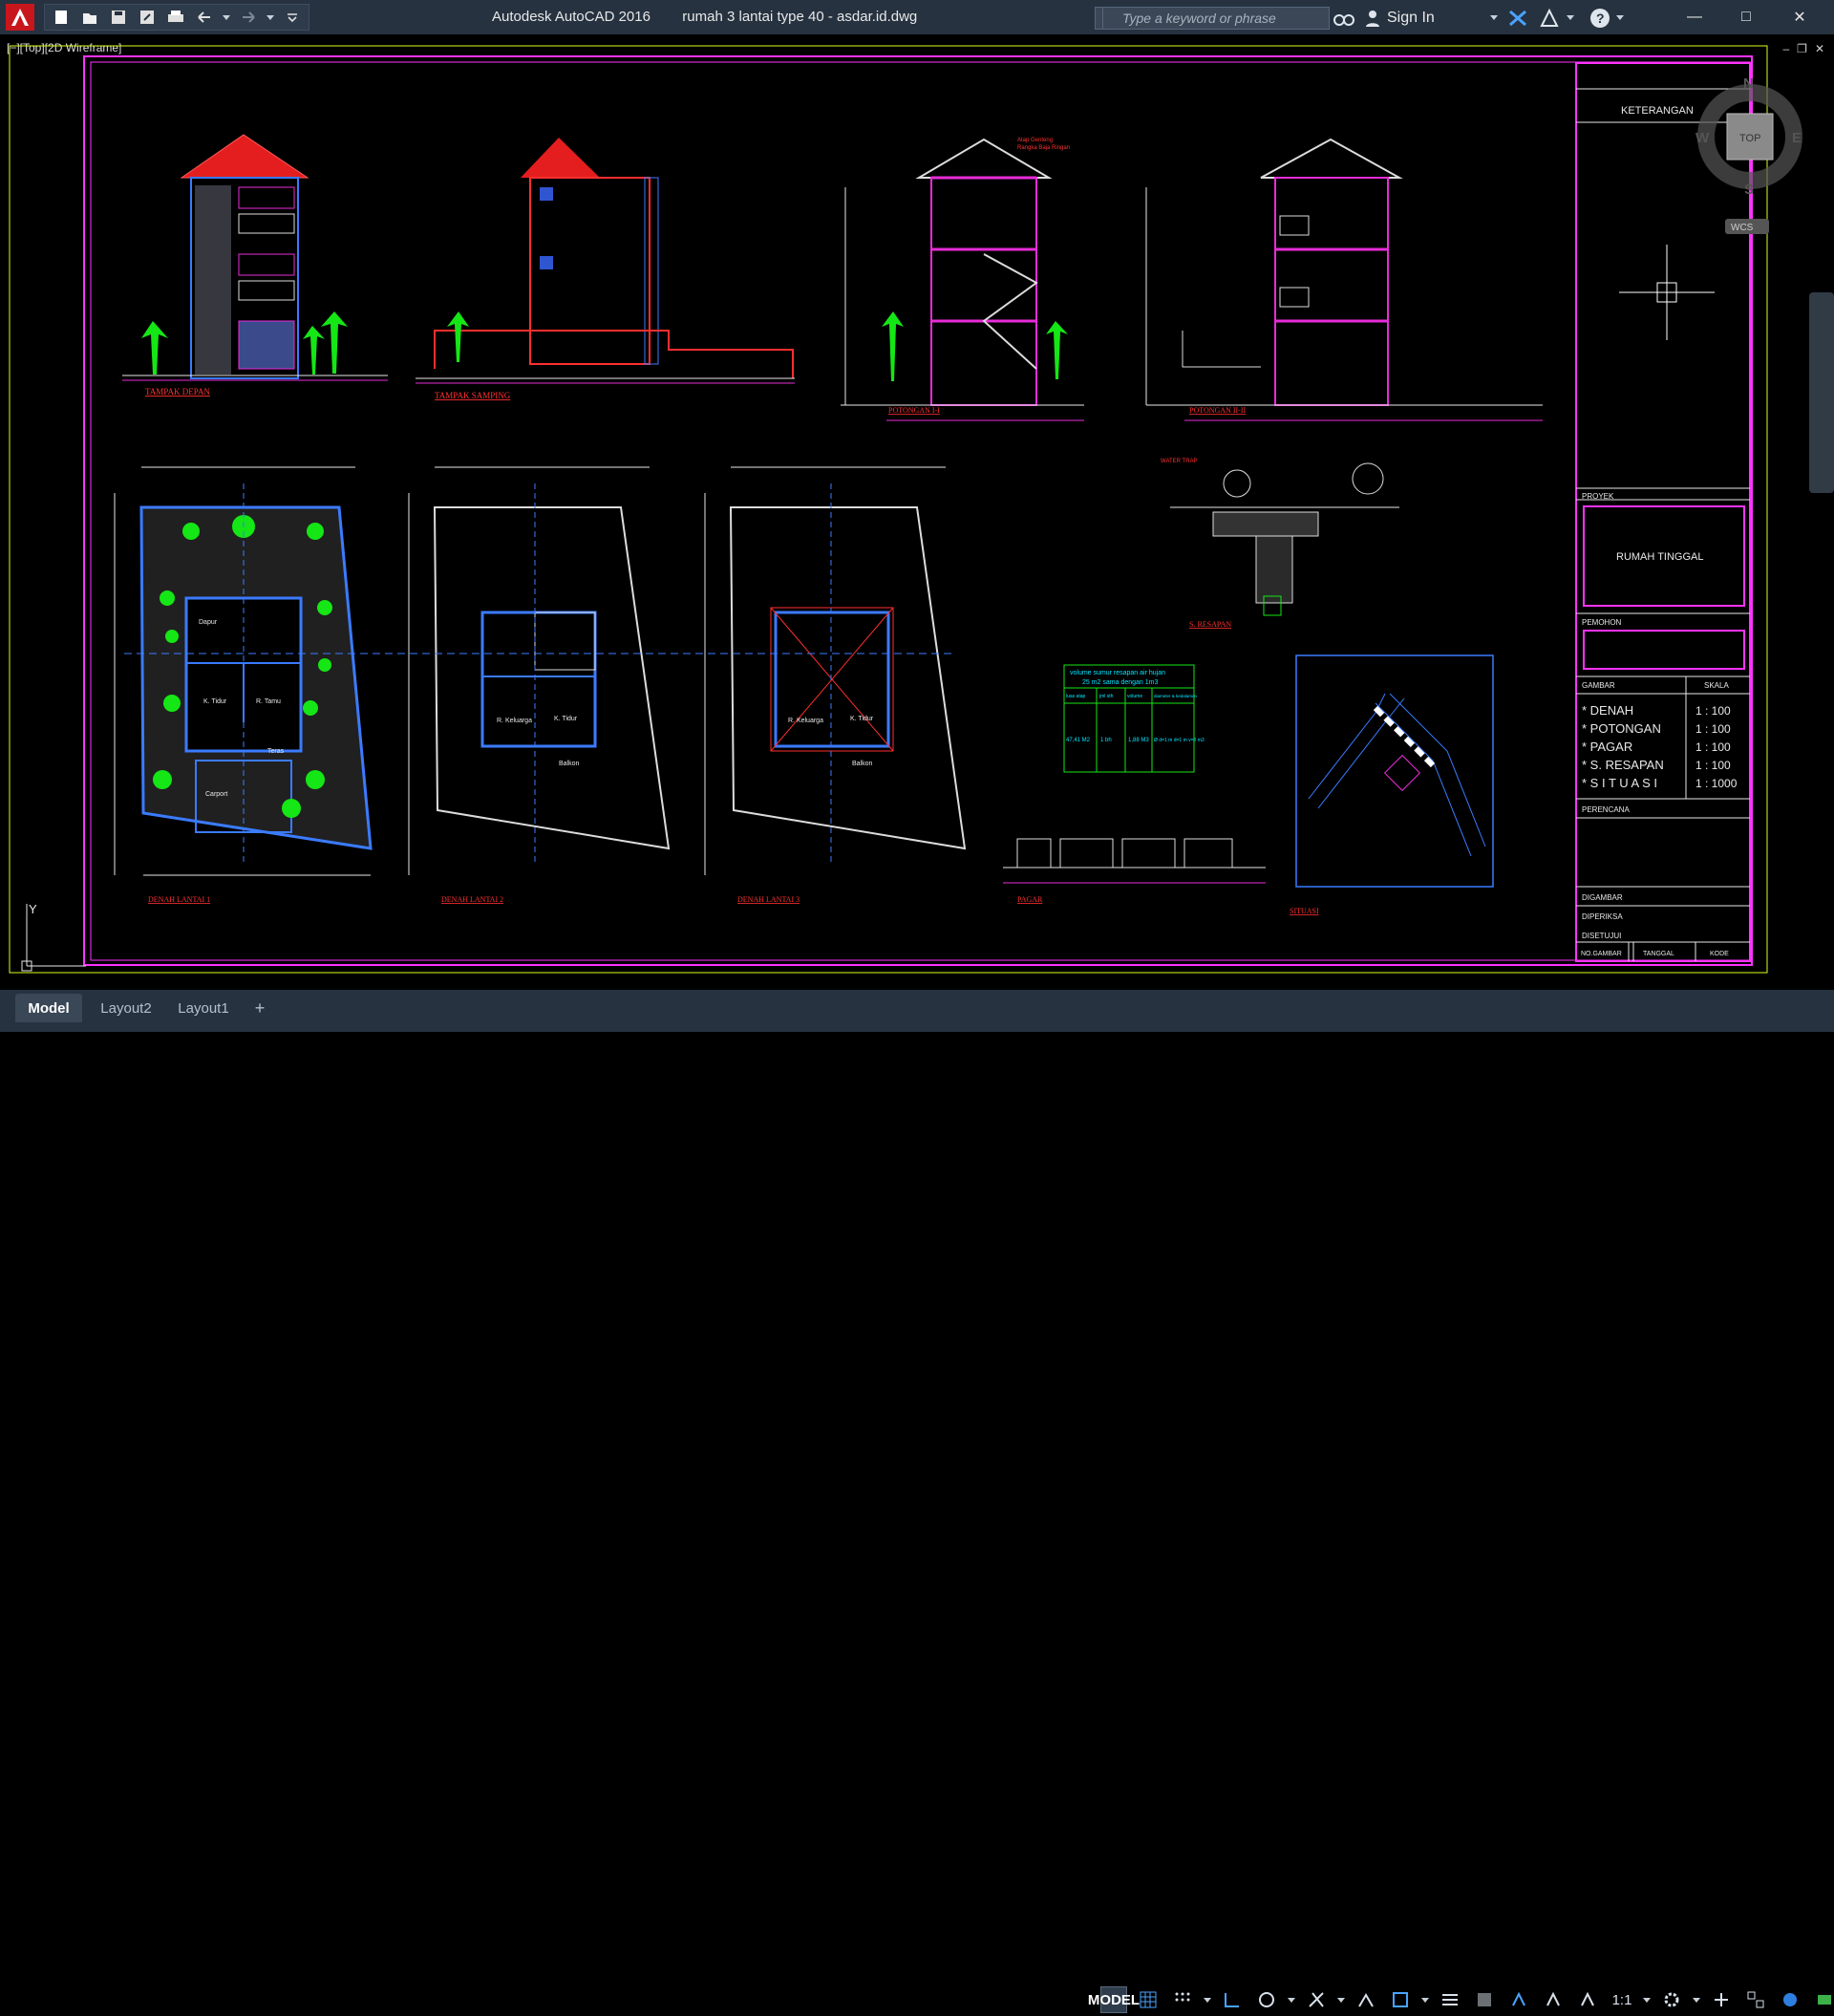 The image size is (1834, 2016). I want to click on workspace-dropdown-icon, so click(1697, 2000).